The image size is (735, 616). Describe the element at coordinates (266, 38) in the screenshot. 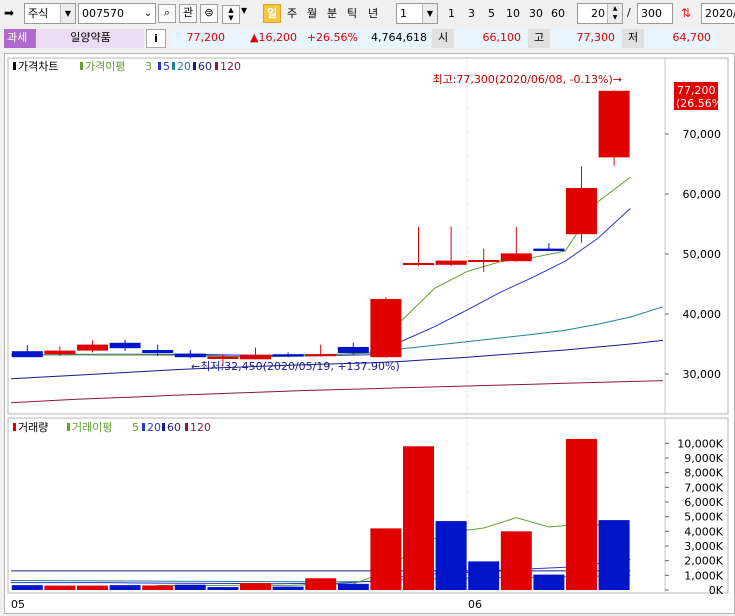

I see `price-change: ▲16,200` at that location.